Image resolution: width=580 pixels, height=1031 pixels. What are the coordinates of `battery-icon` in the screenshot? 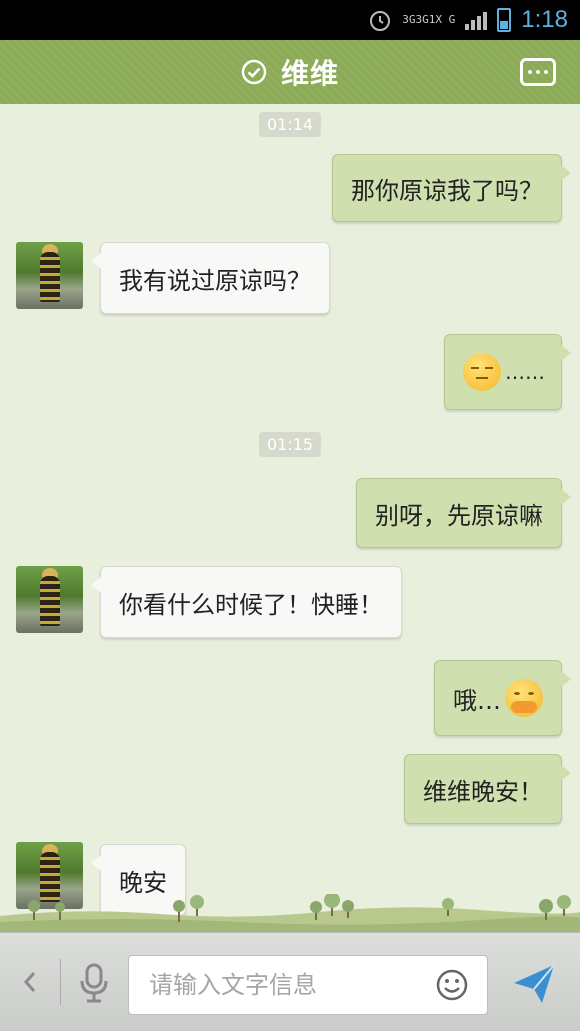 It's located at (504, 20).